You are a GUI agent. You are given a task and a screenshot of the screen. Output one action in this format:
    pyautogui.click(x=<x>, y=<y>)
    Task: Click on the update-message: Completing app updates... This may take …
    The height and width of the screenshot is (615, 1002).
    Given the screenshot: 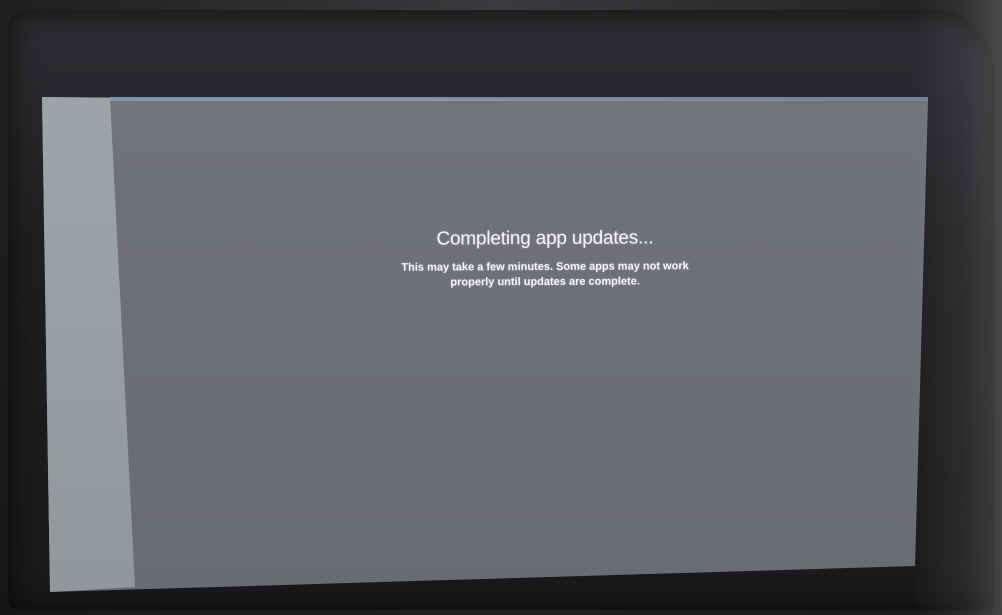 What is the action you would take?
    pyautogui.click(x=545, y=258)
    